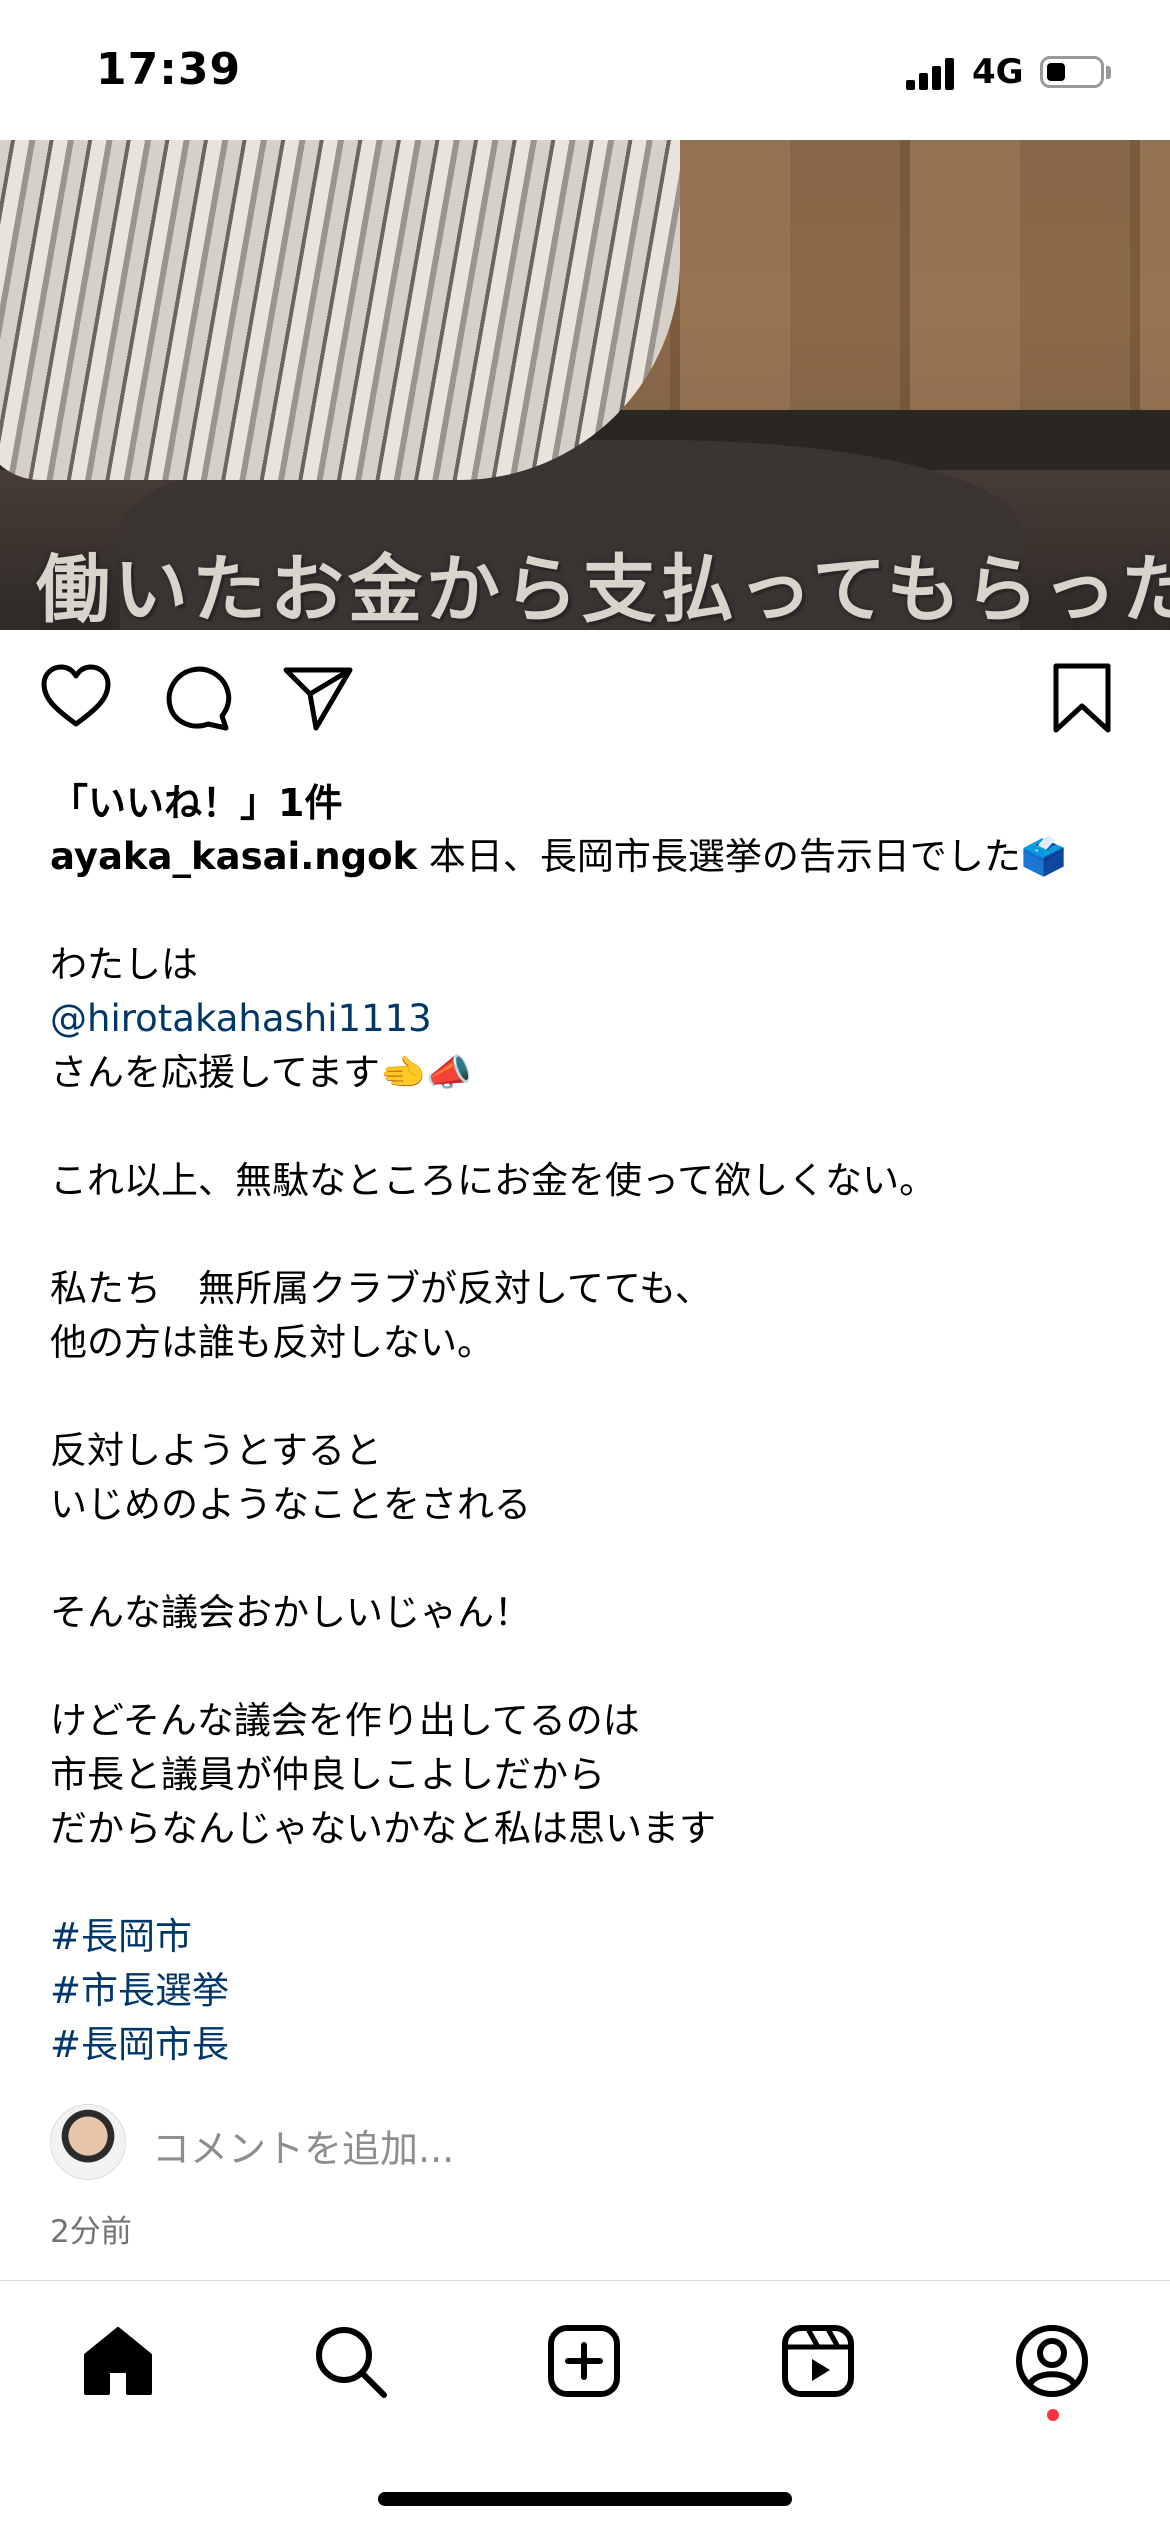 This screenshot has width=1170, height=2533. I want to click on create-icon, so click(584, 2361).